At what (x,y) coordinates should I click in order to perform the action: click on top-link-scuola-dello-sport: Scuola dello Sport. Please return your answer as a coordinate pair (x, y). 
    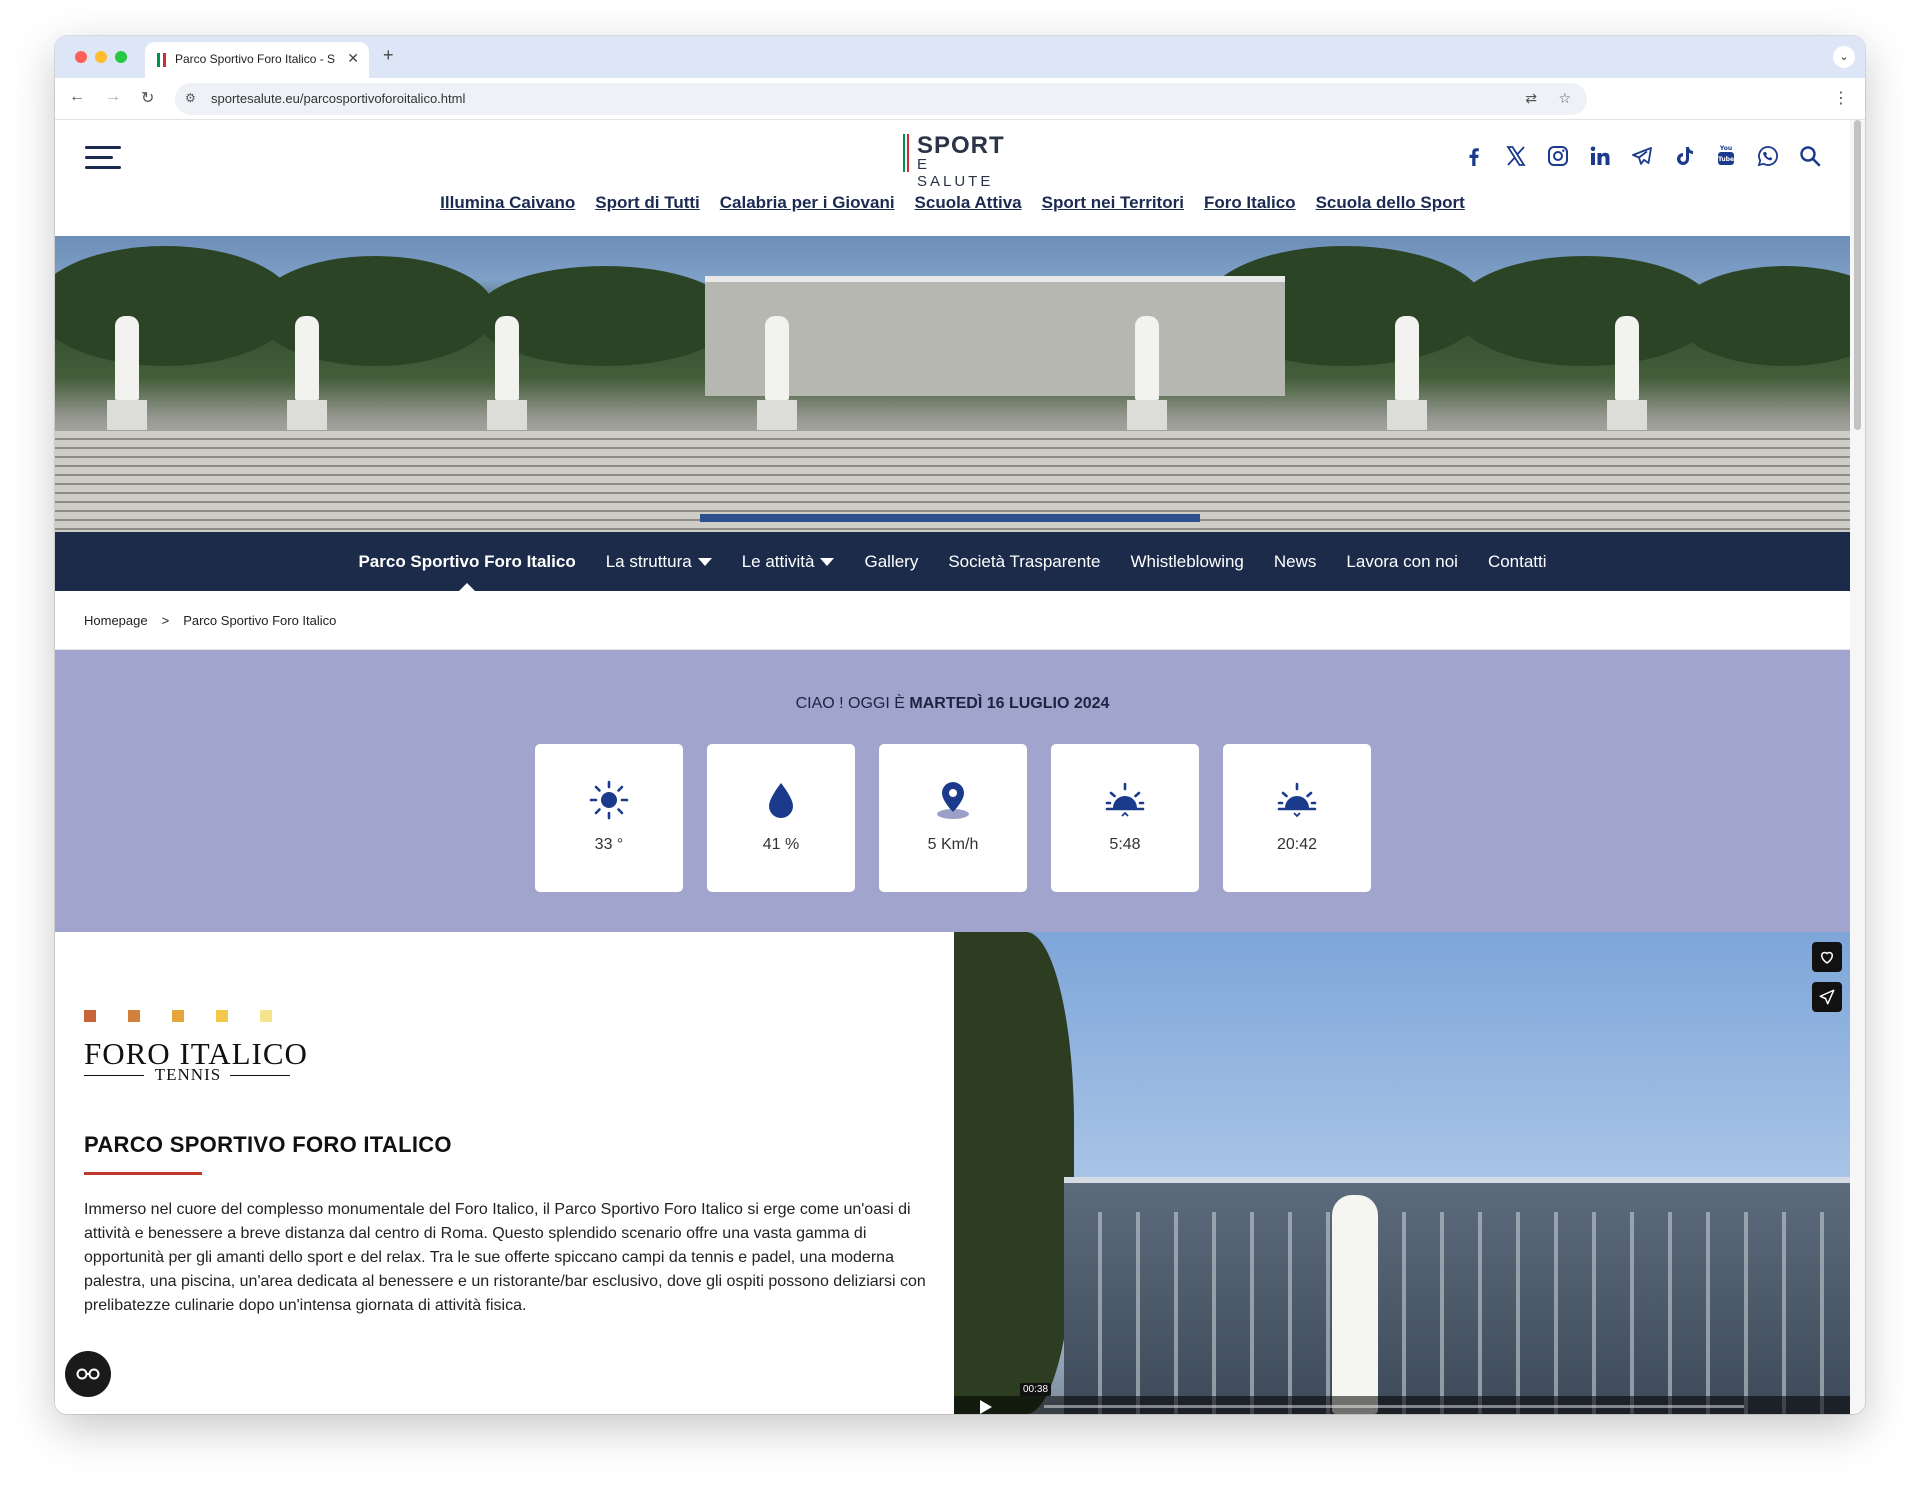
    Looking at the image, I should click on (1390, 203).